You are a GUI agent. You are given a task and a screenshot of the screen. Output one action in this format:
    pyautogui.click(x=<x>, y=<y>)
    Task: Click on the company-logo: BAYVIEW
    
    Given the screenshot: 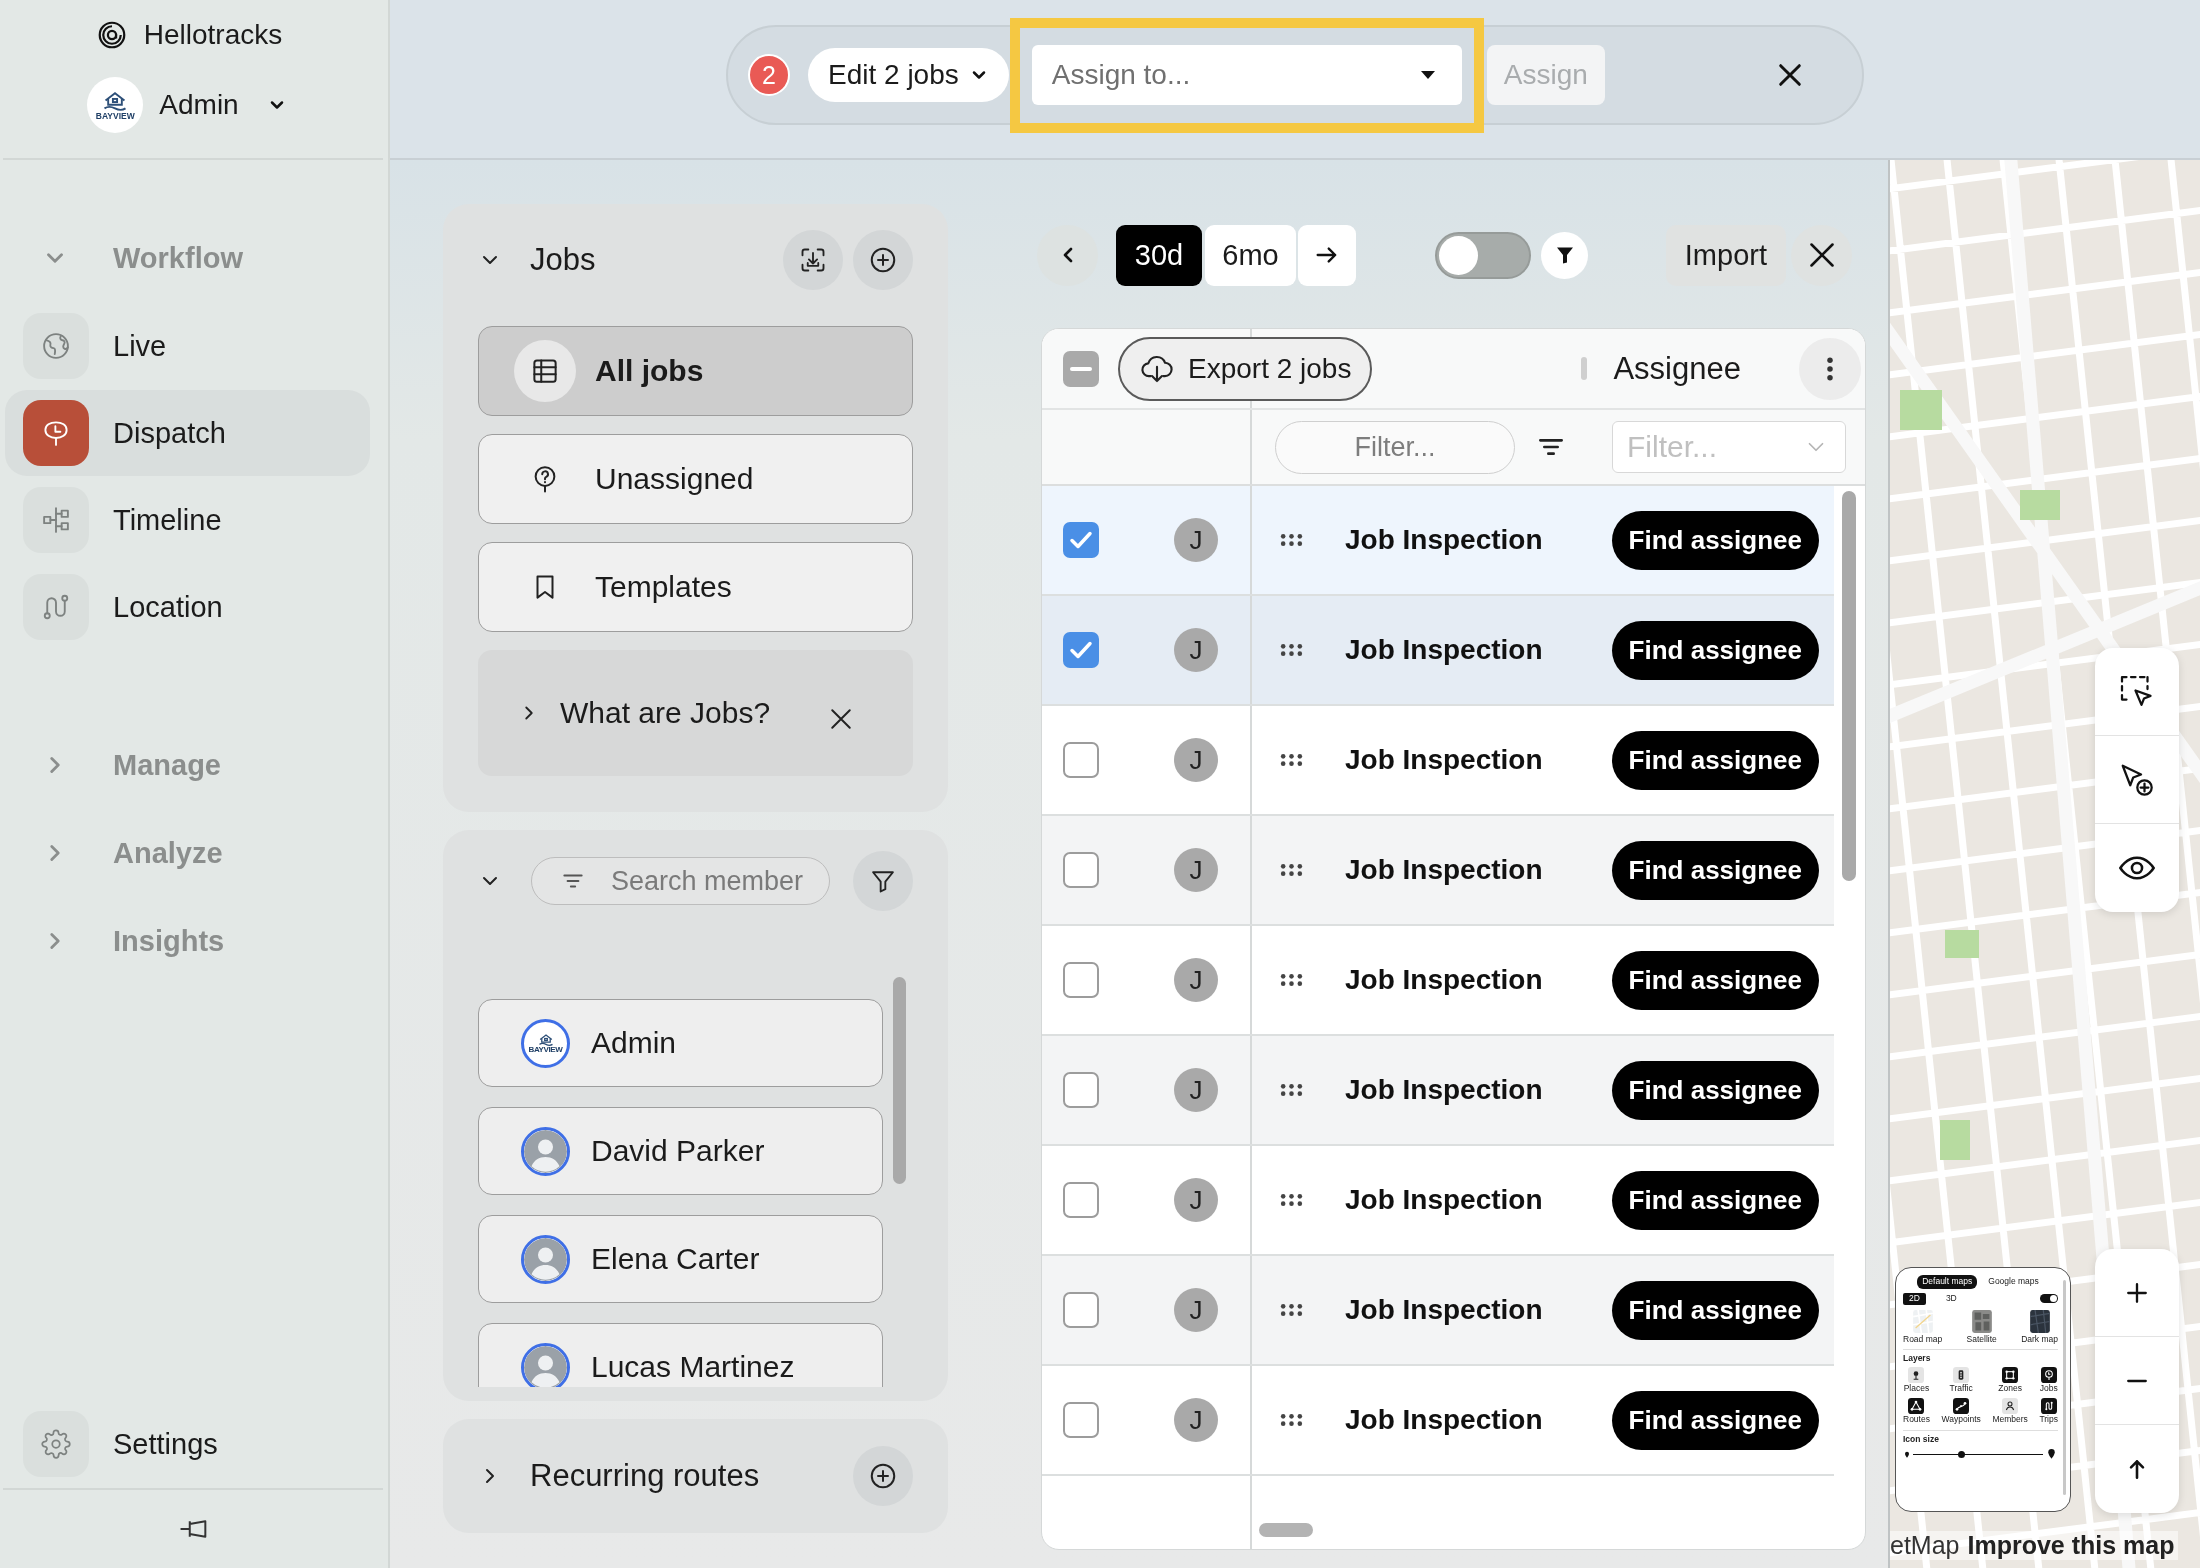 What is the action you would take?
    pyautogui.click(x=115, y=105)
    